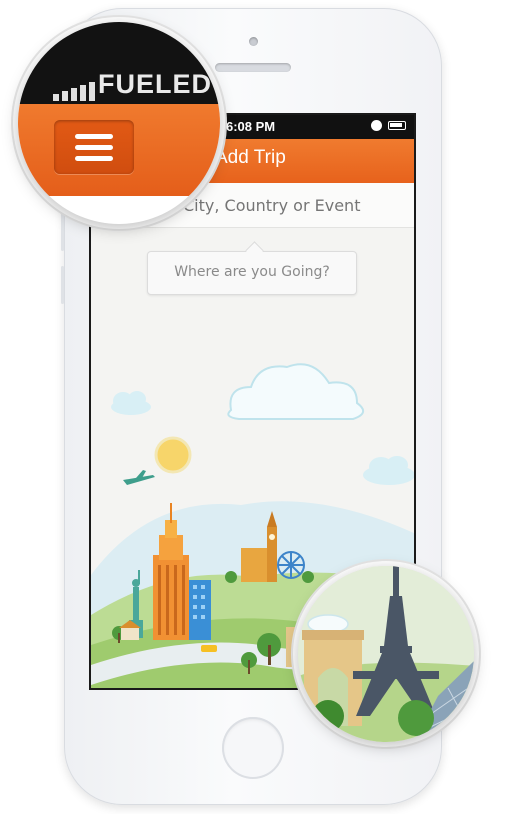 This screenshot has width=515, height=814. I want to click on magnifier-eiffel, so click(386, 654).